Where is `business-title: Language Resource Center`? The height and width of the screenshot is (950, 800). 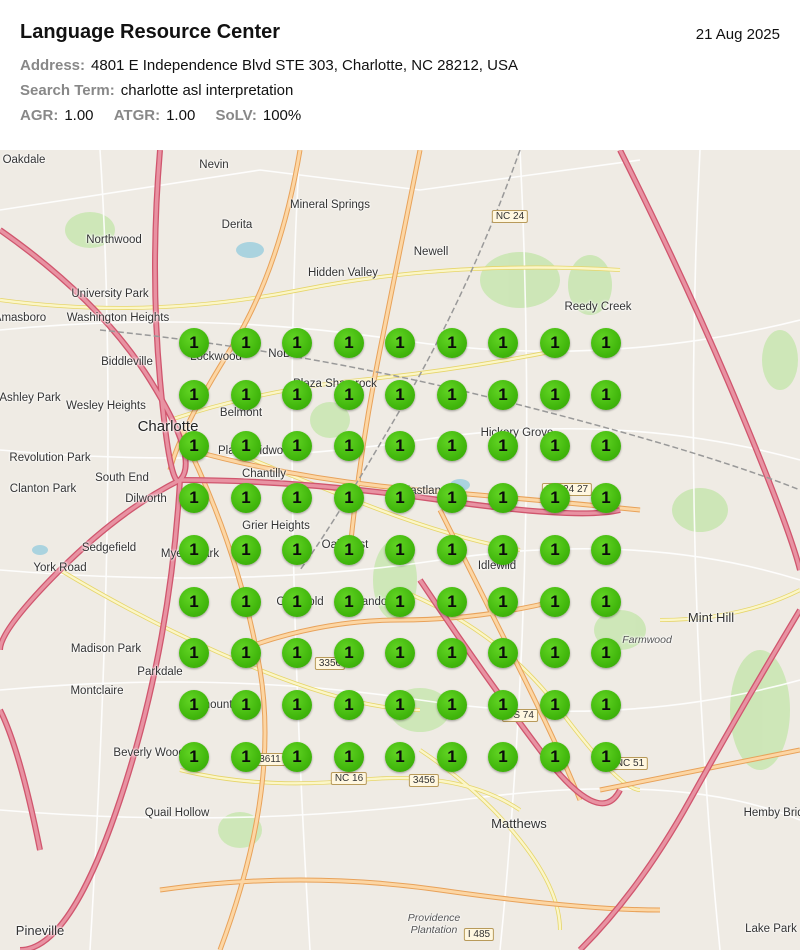 business-title: Language Resource Center is located at coordinates (150, 32).